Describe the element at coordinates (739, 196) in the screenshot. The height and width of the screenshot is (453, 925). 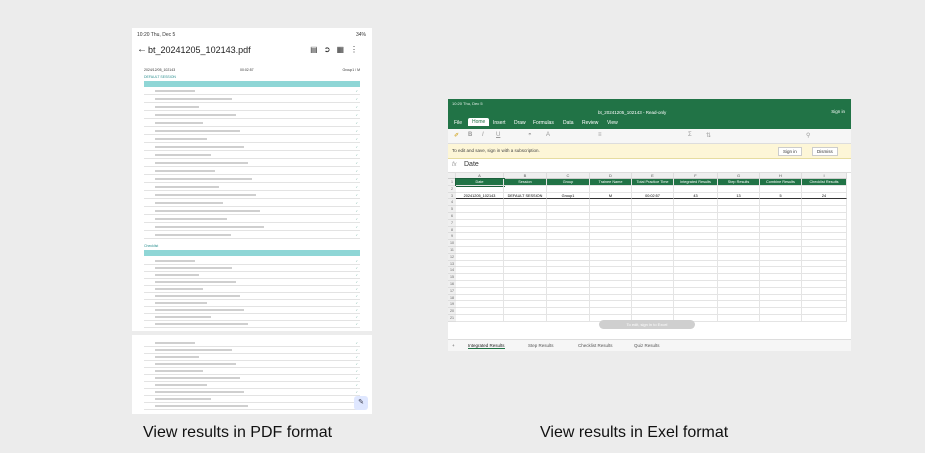
I see `table-cell: 13` at that location.